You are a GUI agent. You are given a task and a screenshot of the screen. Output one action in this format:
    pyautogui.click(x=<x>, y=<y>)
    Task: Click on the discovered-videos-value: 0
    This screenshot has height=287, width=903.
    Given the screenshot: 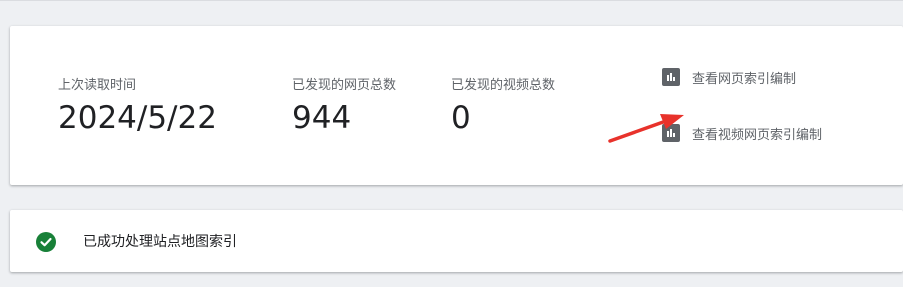 What is the action you would take?
    pyautogui.click(x=461, y=118)
    